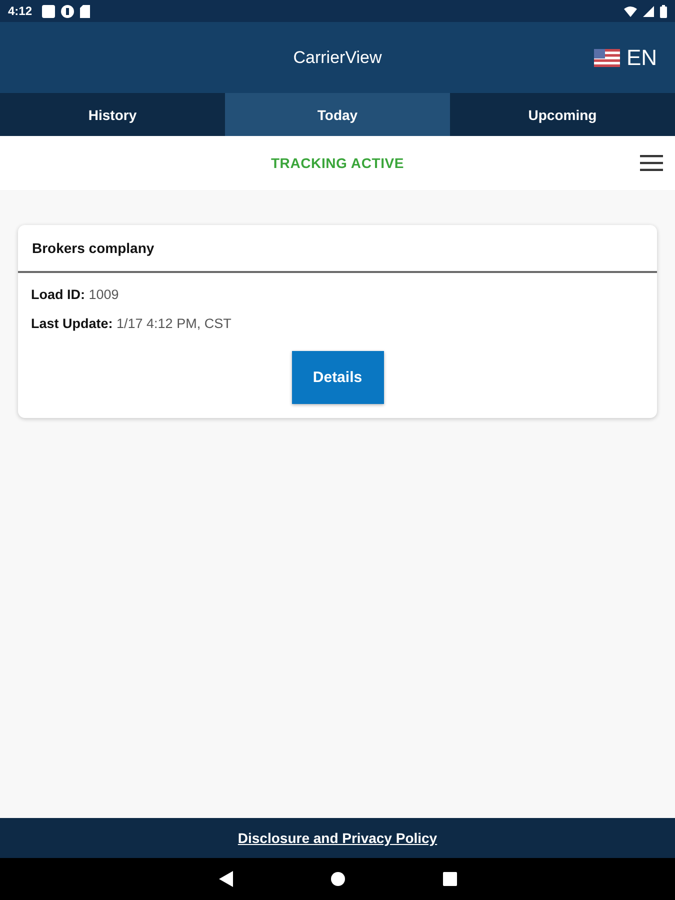 This screenshot has height=900, width=675. I want to click on sd-card-icon, so click(85, 11).